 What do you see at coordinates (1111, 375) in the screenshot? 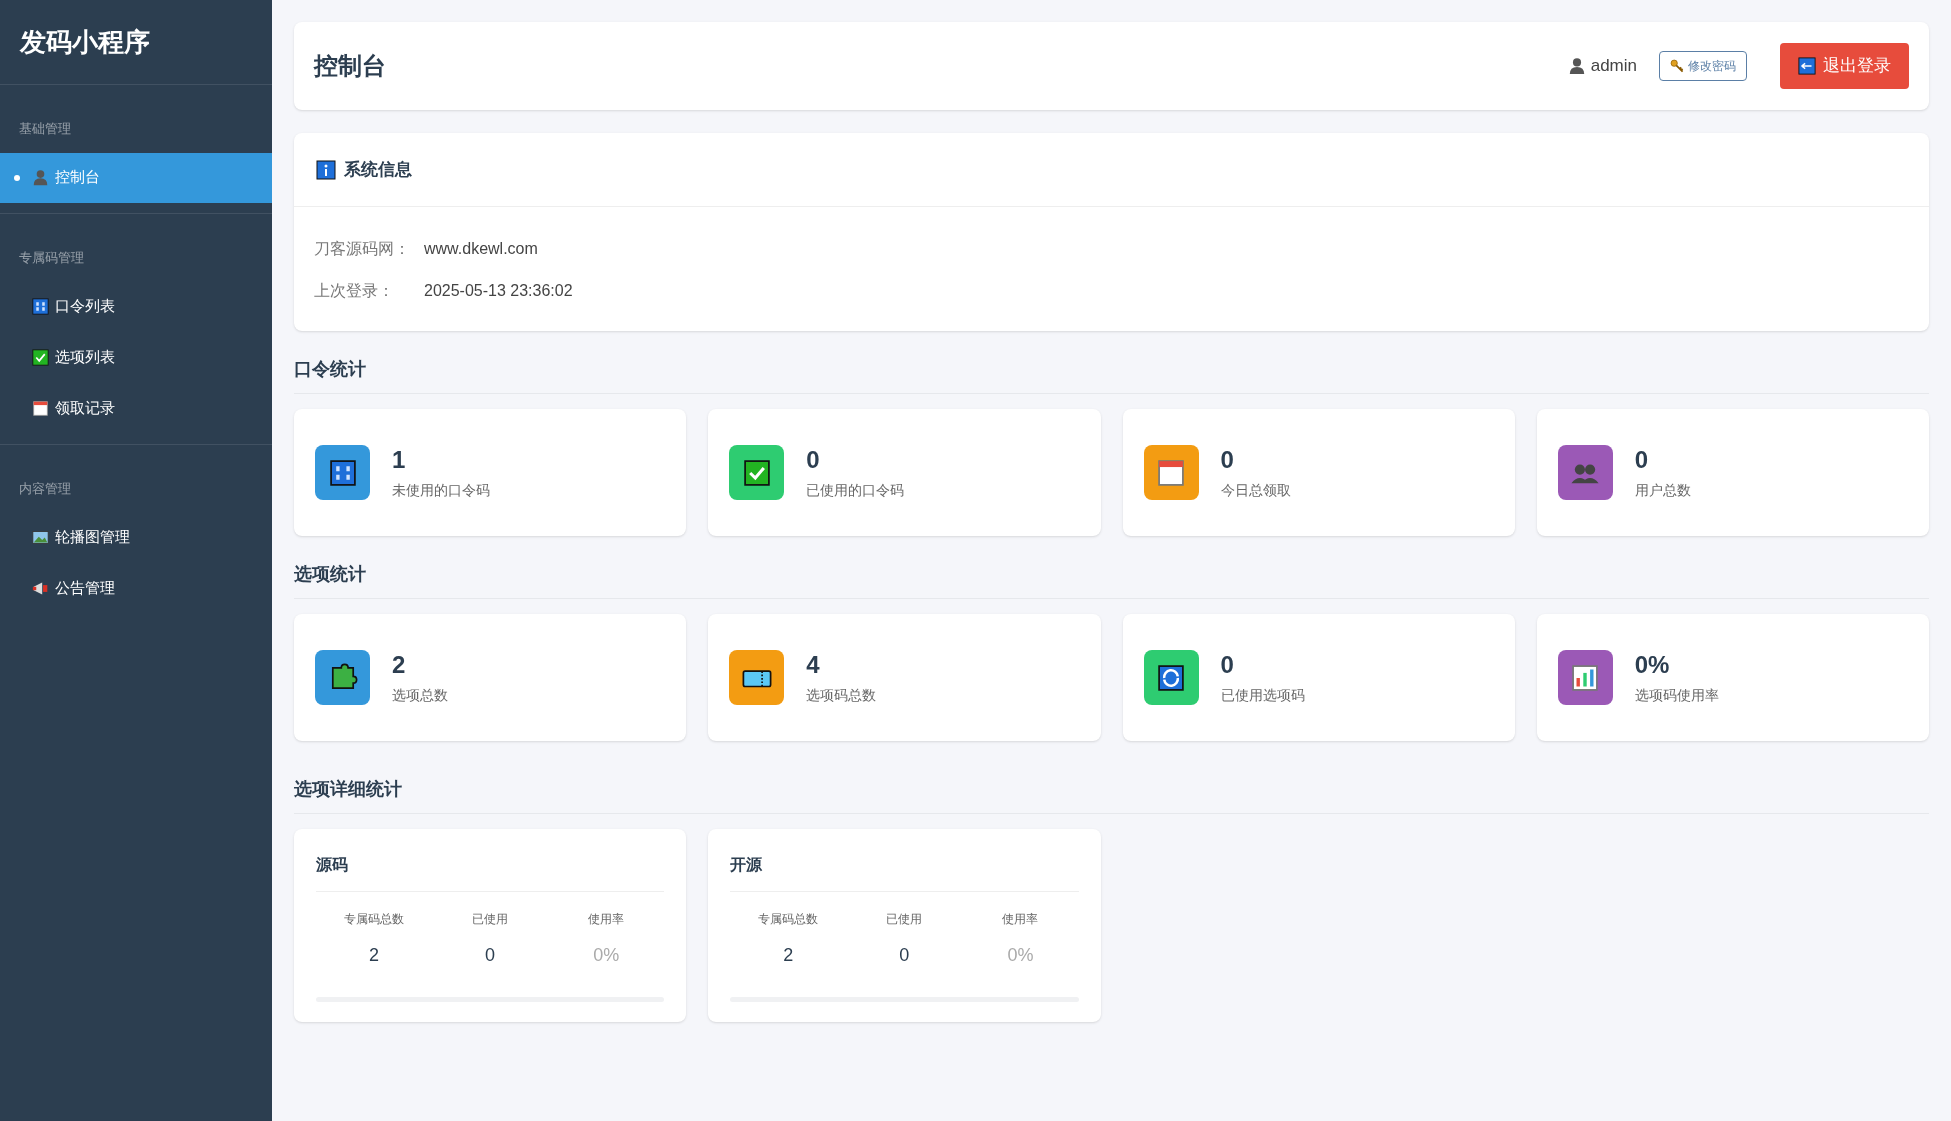
I see `section-heading: 口令统计` at bounding box center [1111, 375].